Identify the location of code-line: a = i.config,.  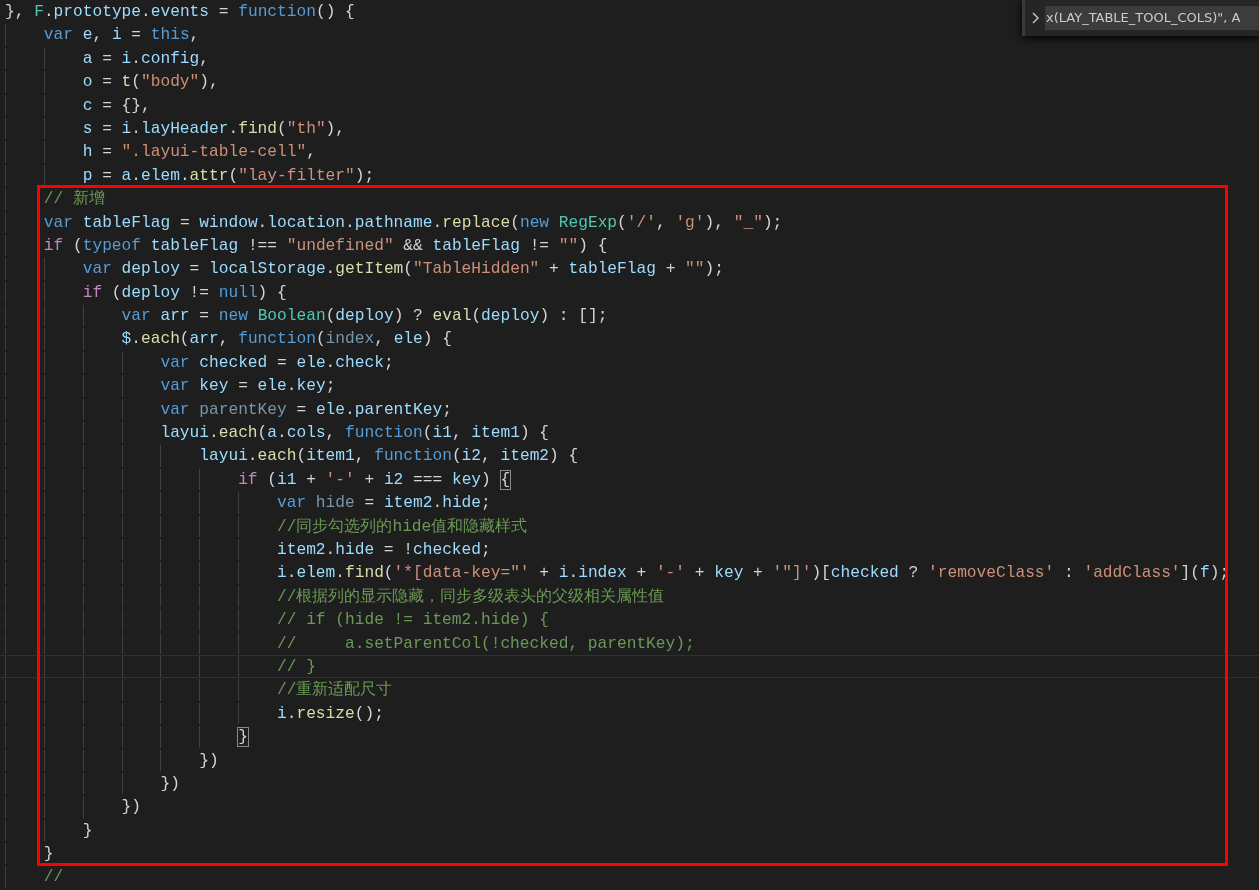
(146, 58).